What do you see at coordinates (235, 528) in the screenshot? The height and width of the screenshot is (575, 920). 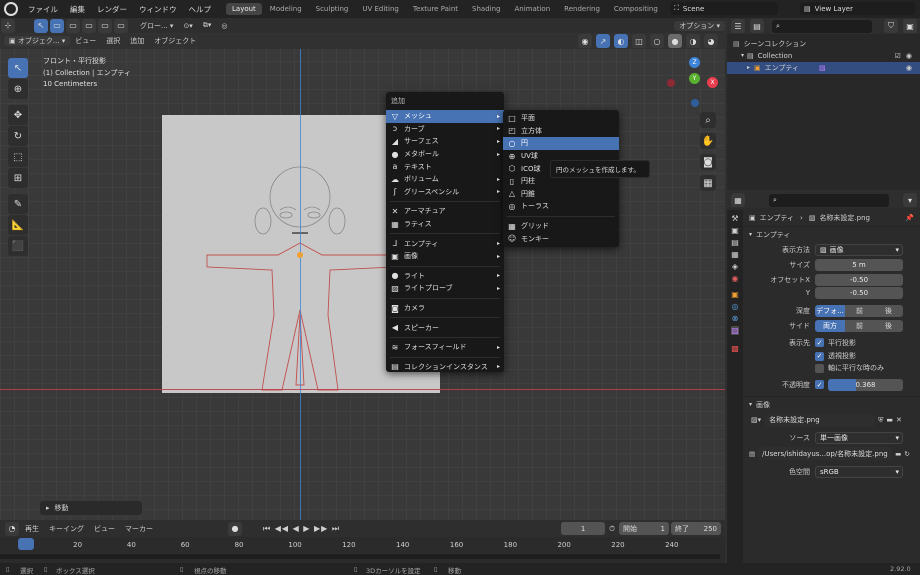 I see `record-button-icon: ●` at bounding box center [235, 528].